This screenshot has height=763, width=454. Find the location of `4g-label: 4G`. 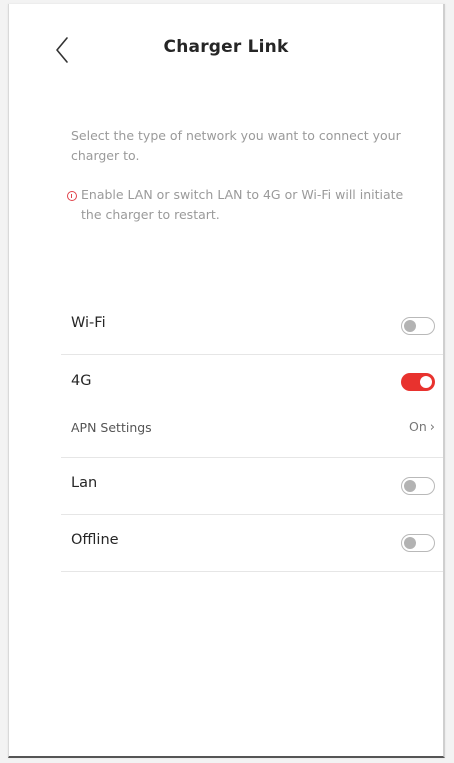

4g-label: 4G is located at coordinates (81, 381).